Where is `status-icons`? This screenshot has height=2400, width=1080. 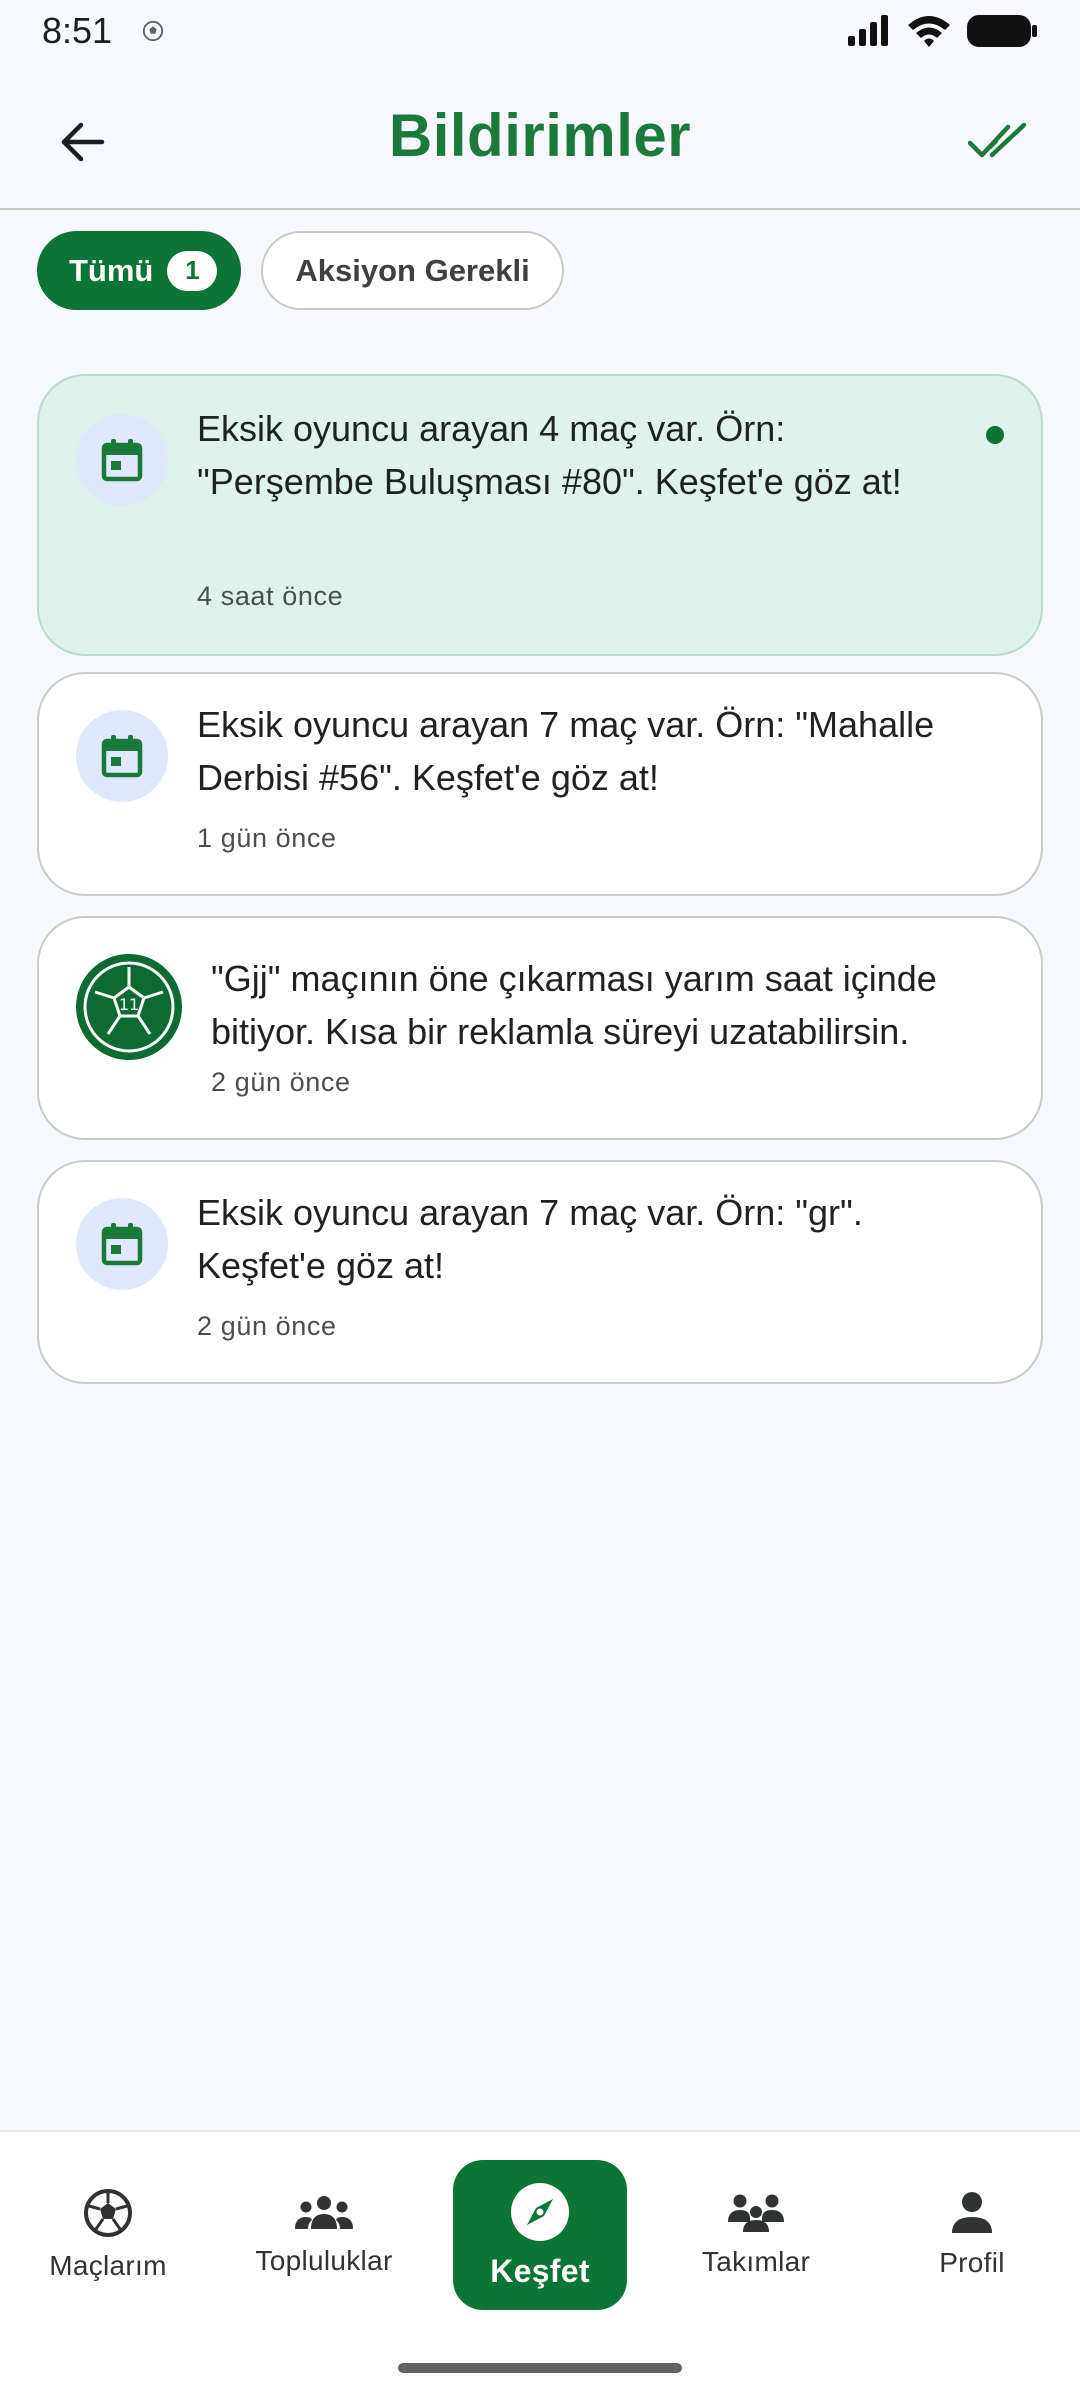
status-icons is located at coordinates (942, 31).